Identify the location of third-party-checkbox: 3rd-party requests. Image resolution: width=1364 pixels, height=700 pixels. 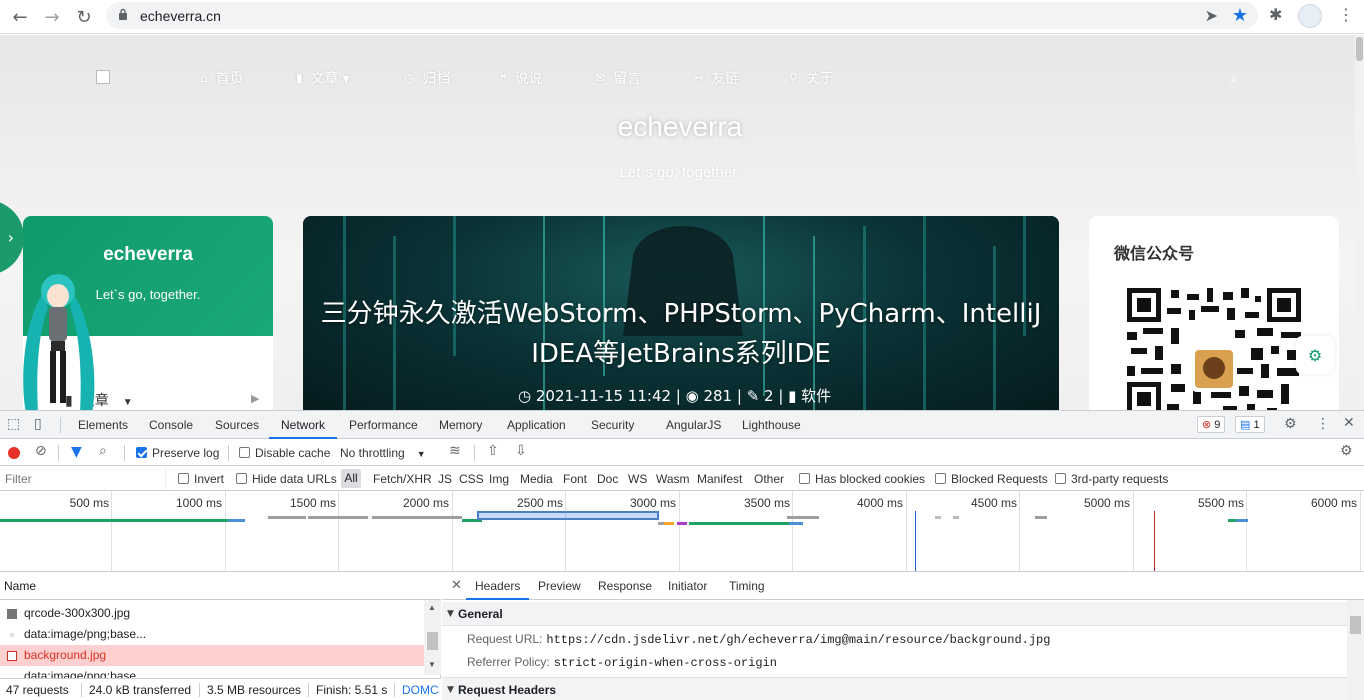
(1111, 479).